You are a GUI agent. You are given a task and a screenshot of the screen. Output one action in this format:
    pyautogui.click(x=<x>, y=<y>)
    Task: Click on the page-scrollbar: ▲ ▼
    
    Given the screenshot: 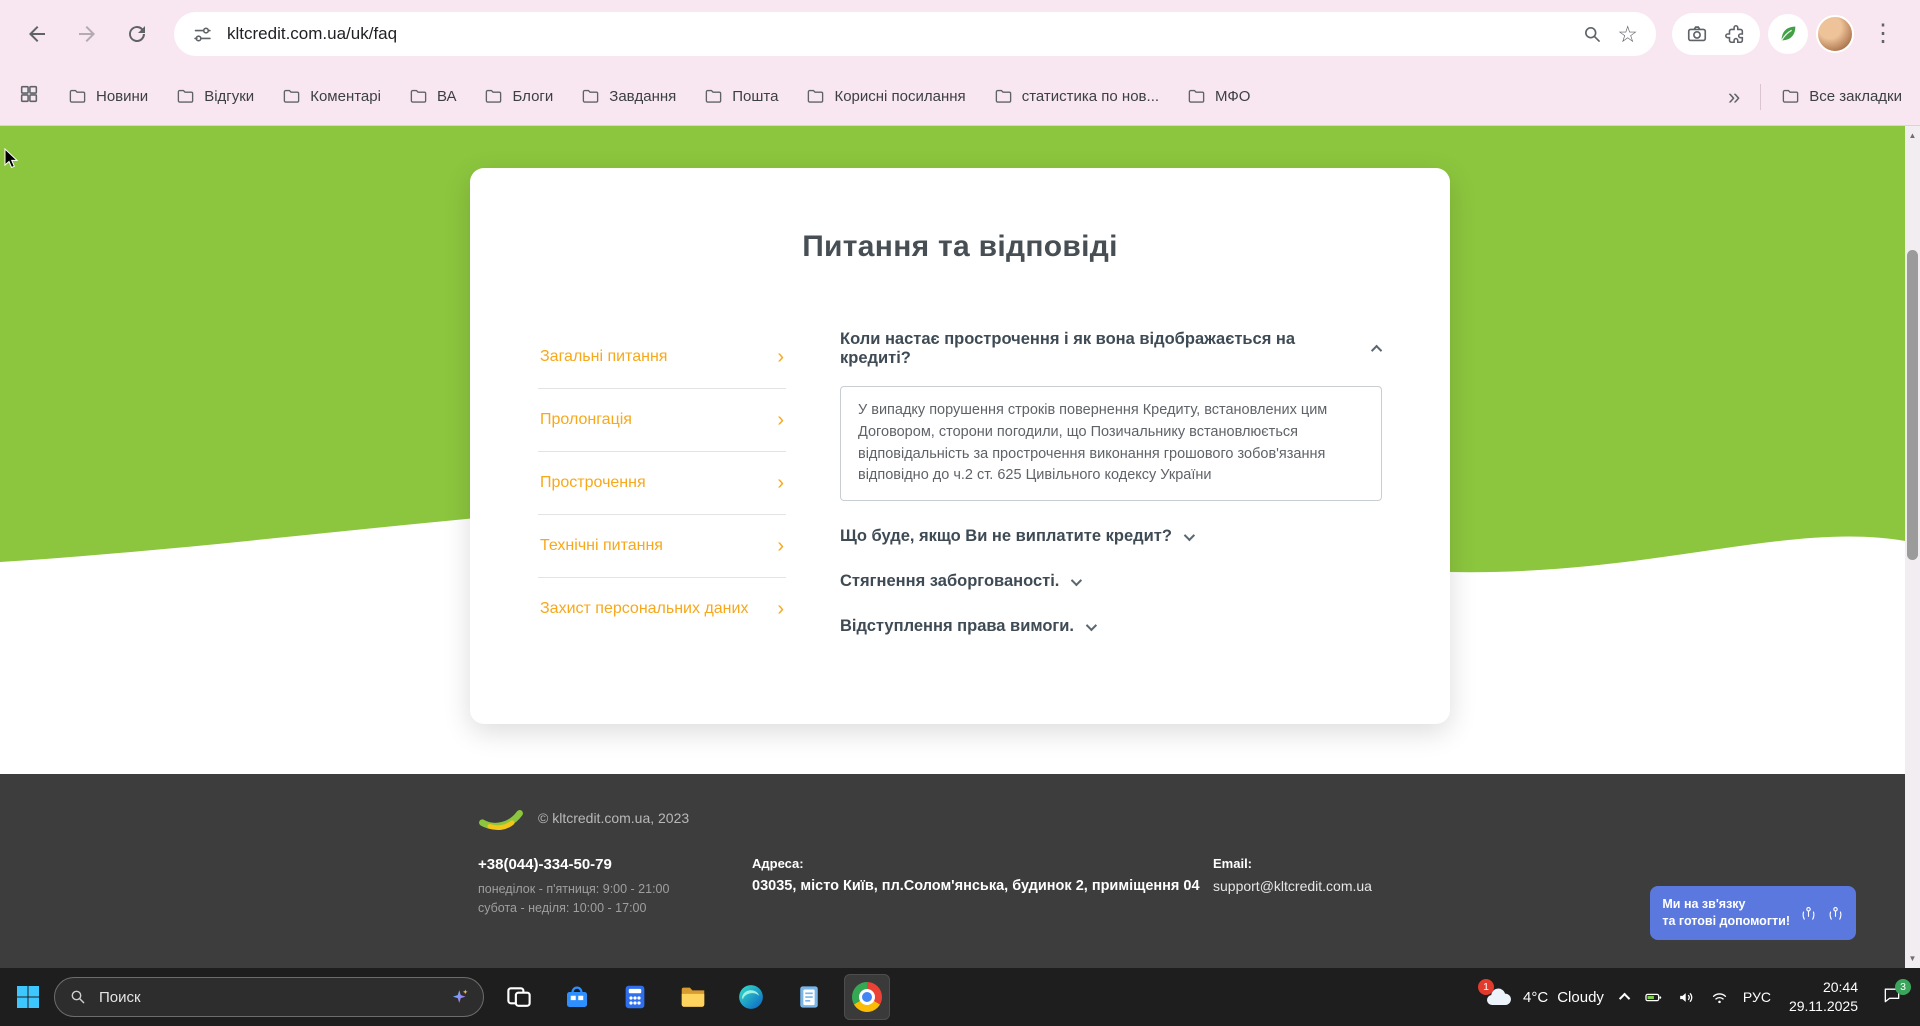 What is the action you would take?
    pyautogui.click(x=1912, y=547)
    